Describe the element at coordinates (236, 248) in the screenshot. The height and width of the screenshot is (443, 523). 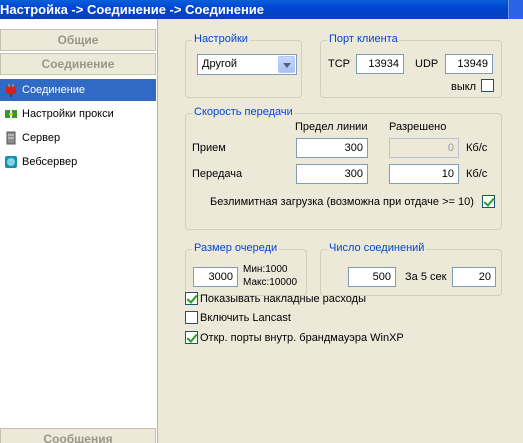
I see `queue-size-legend: Размер очереди` at that location.